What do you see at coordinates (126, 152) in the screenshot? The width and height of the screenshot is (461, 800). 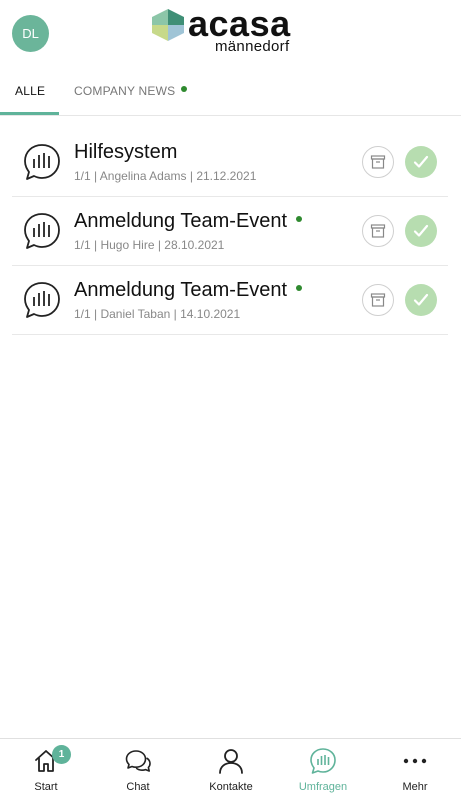 I see `item-title: Hilfesystem` at bounding box center [126, 152].